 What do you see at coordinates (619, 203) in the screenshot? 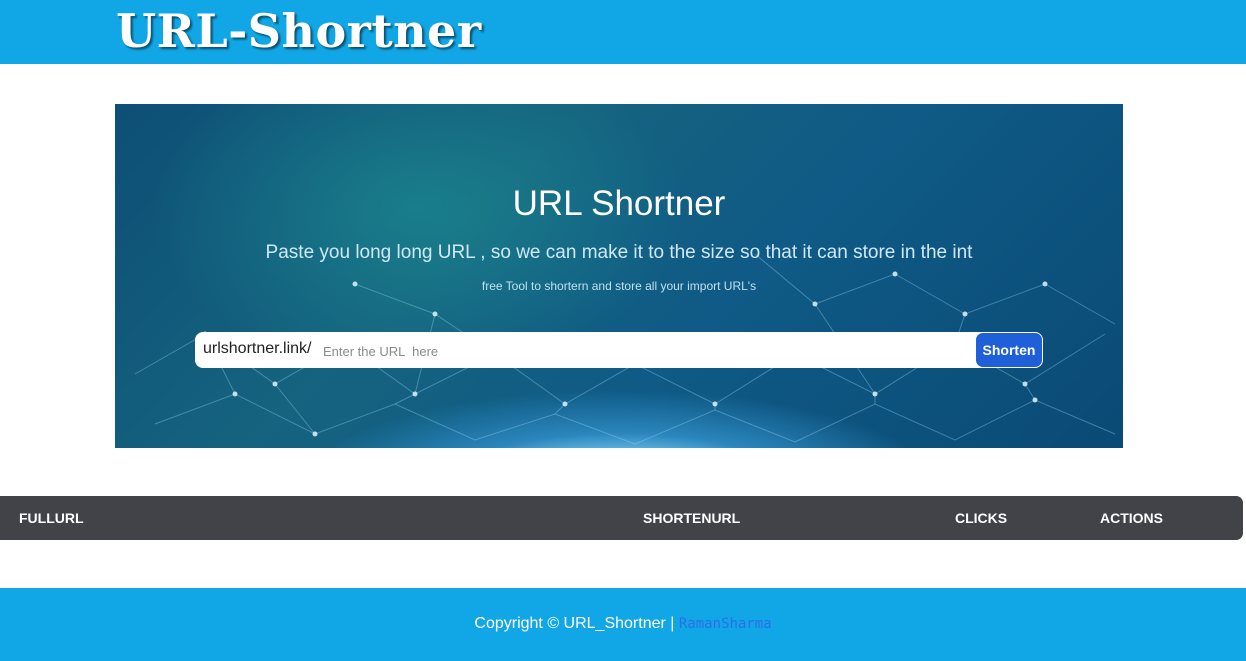
I see `hero-title: URL Shortner` at bounding box center [619, 203].